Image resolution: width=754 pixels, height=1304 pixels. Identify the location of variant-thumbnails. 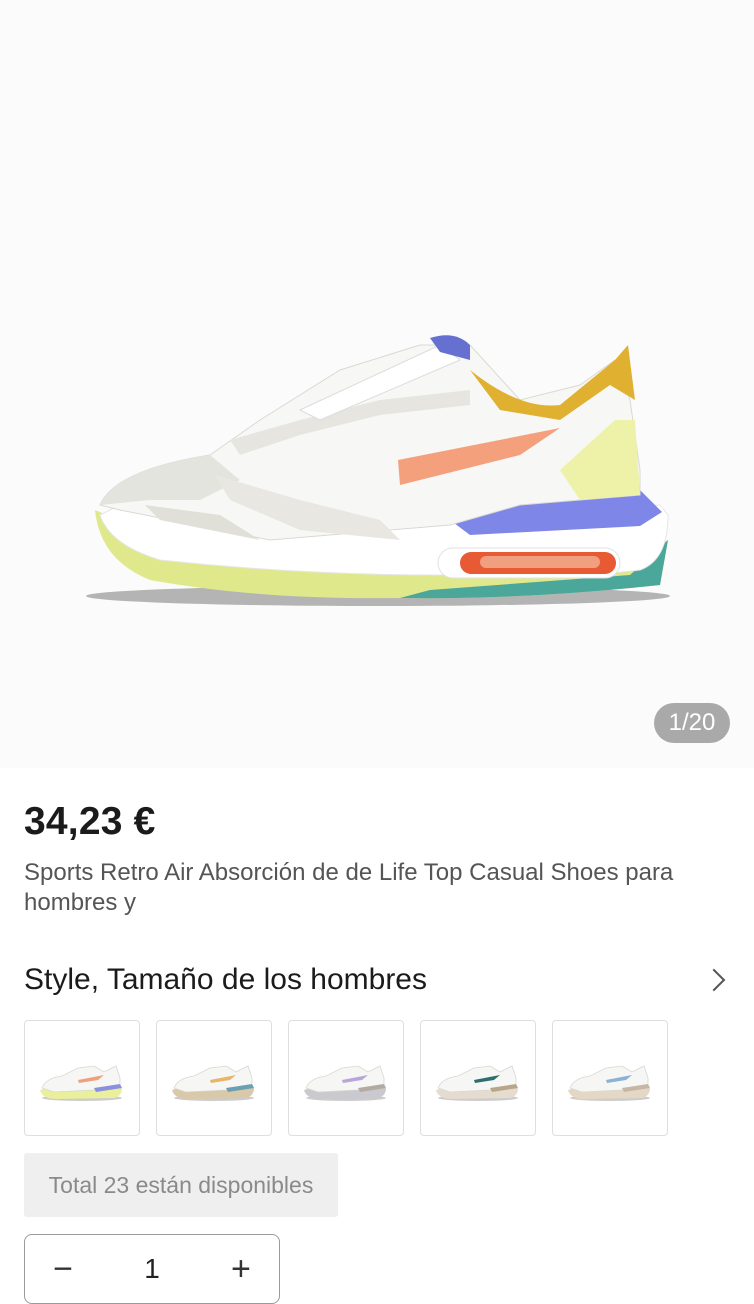
(346, 1078).